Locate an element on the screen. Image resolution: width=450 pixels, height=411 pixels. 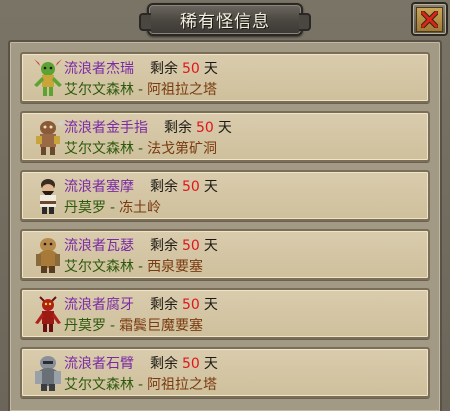
monster-name: 流浪者石臂 is located at coordinates (99, 364).